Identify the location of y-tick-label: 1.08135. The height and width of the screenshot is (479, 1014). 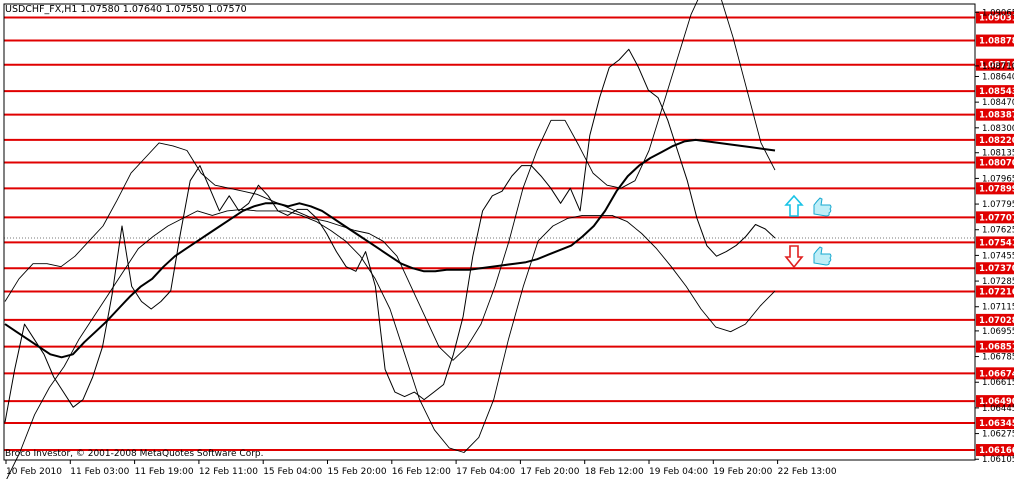
(998, 154).